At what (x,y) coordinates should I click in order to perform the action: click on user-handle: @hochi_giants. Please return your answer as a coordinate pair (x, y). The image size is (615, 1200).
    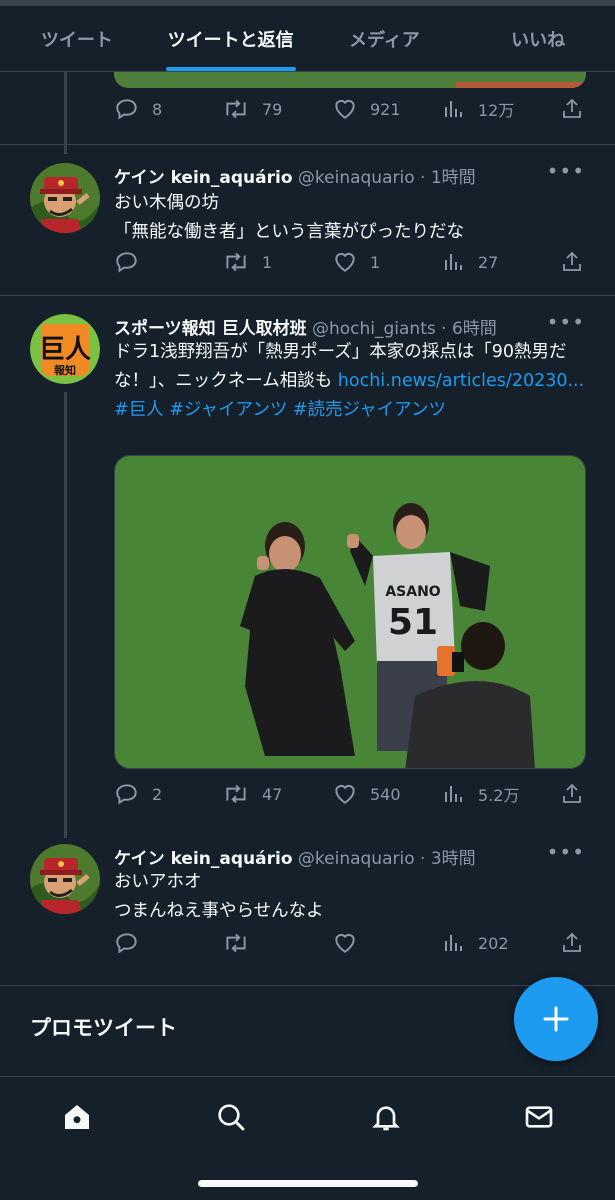
    Looking at the image, I should click on (374, 329).